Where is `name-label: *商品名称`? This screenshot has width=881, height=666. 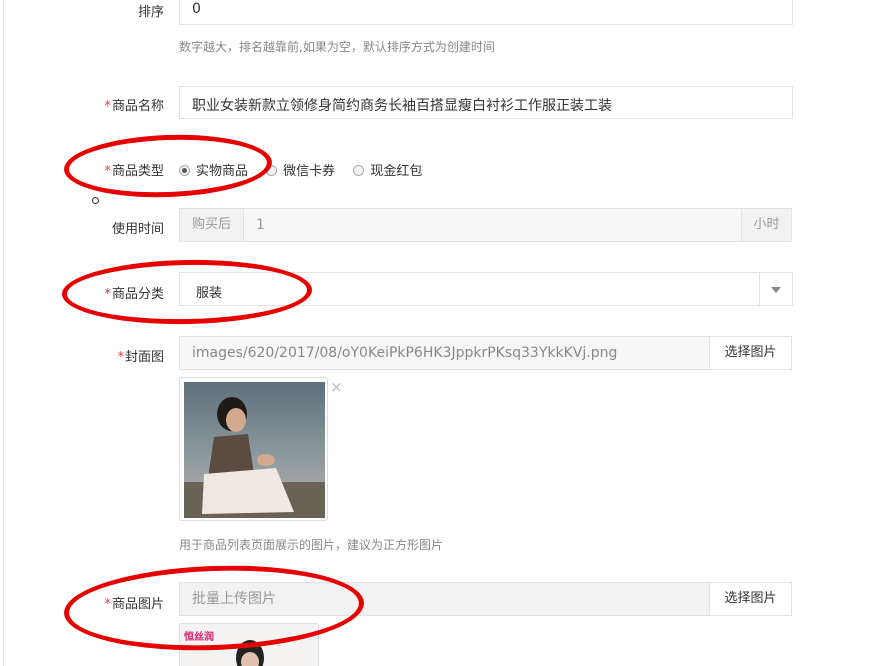 name-label: *商品名称 is located at coordinates (134, 106).